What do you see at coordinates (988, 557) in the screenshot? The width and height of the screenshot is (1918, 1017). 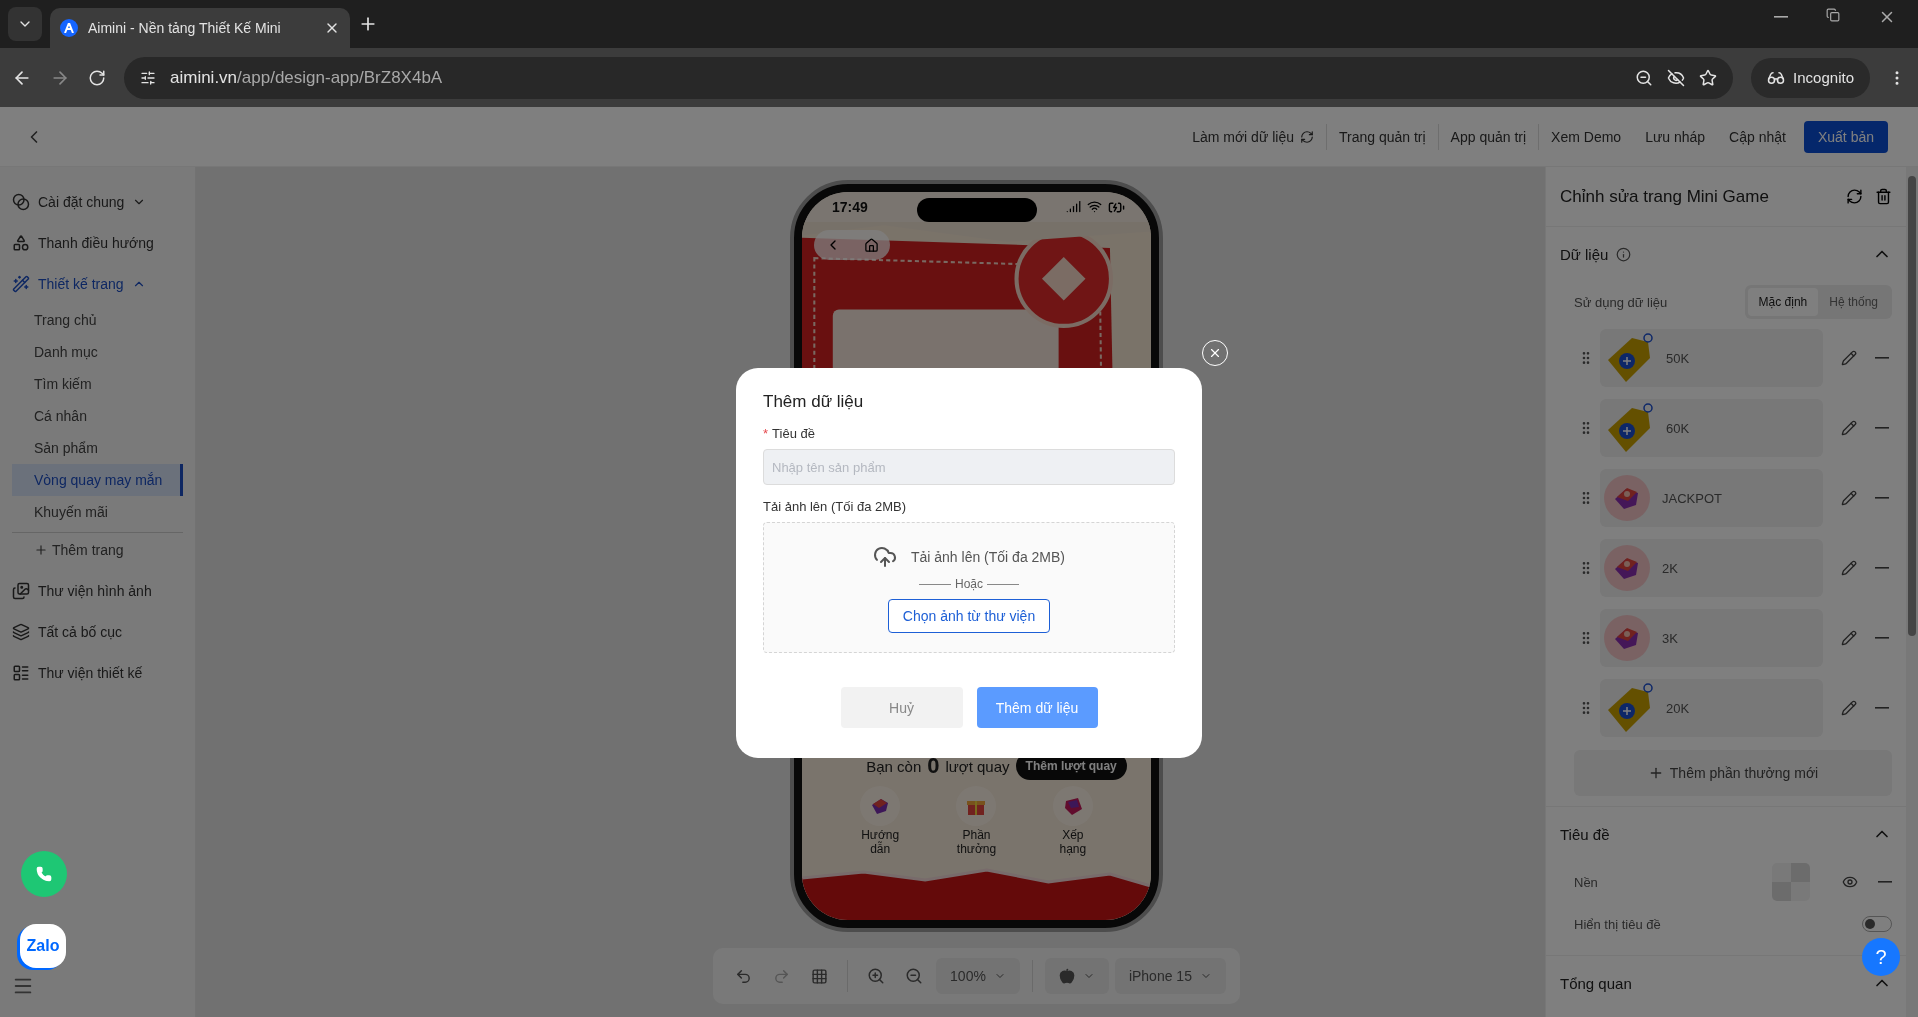 I see `dropzone-text: Tải ảnh lên (Tối đa 2MB)` at bounding box center [988, 557].